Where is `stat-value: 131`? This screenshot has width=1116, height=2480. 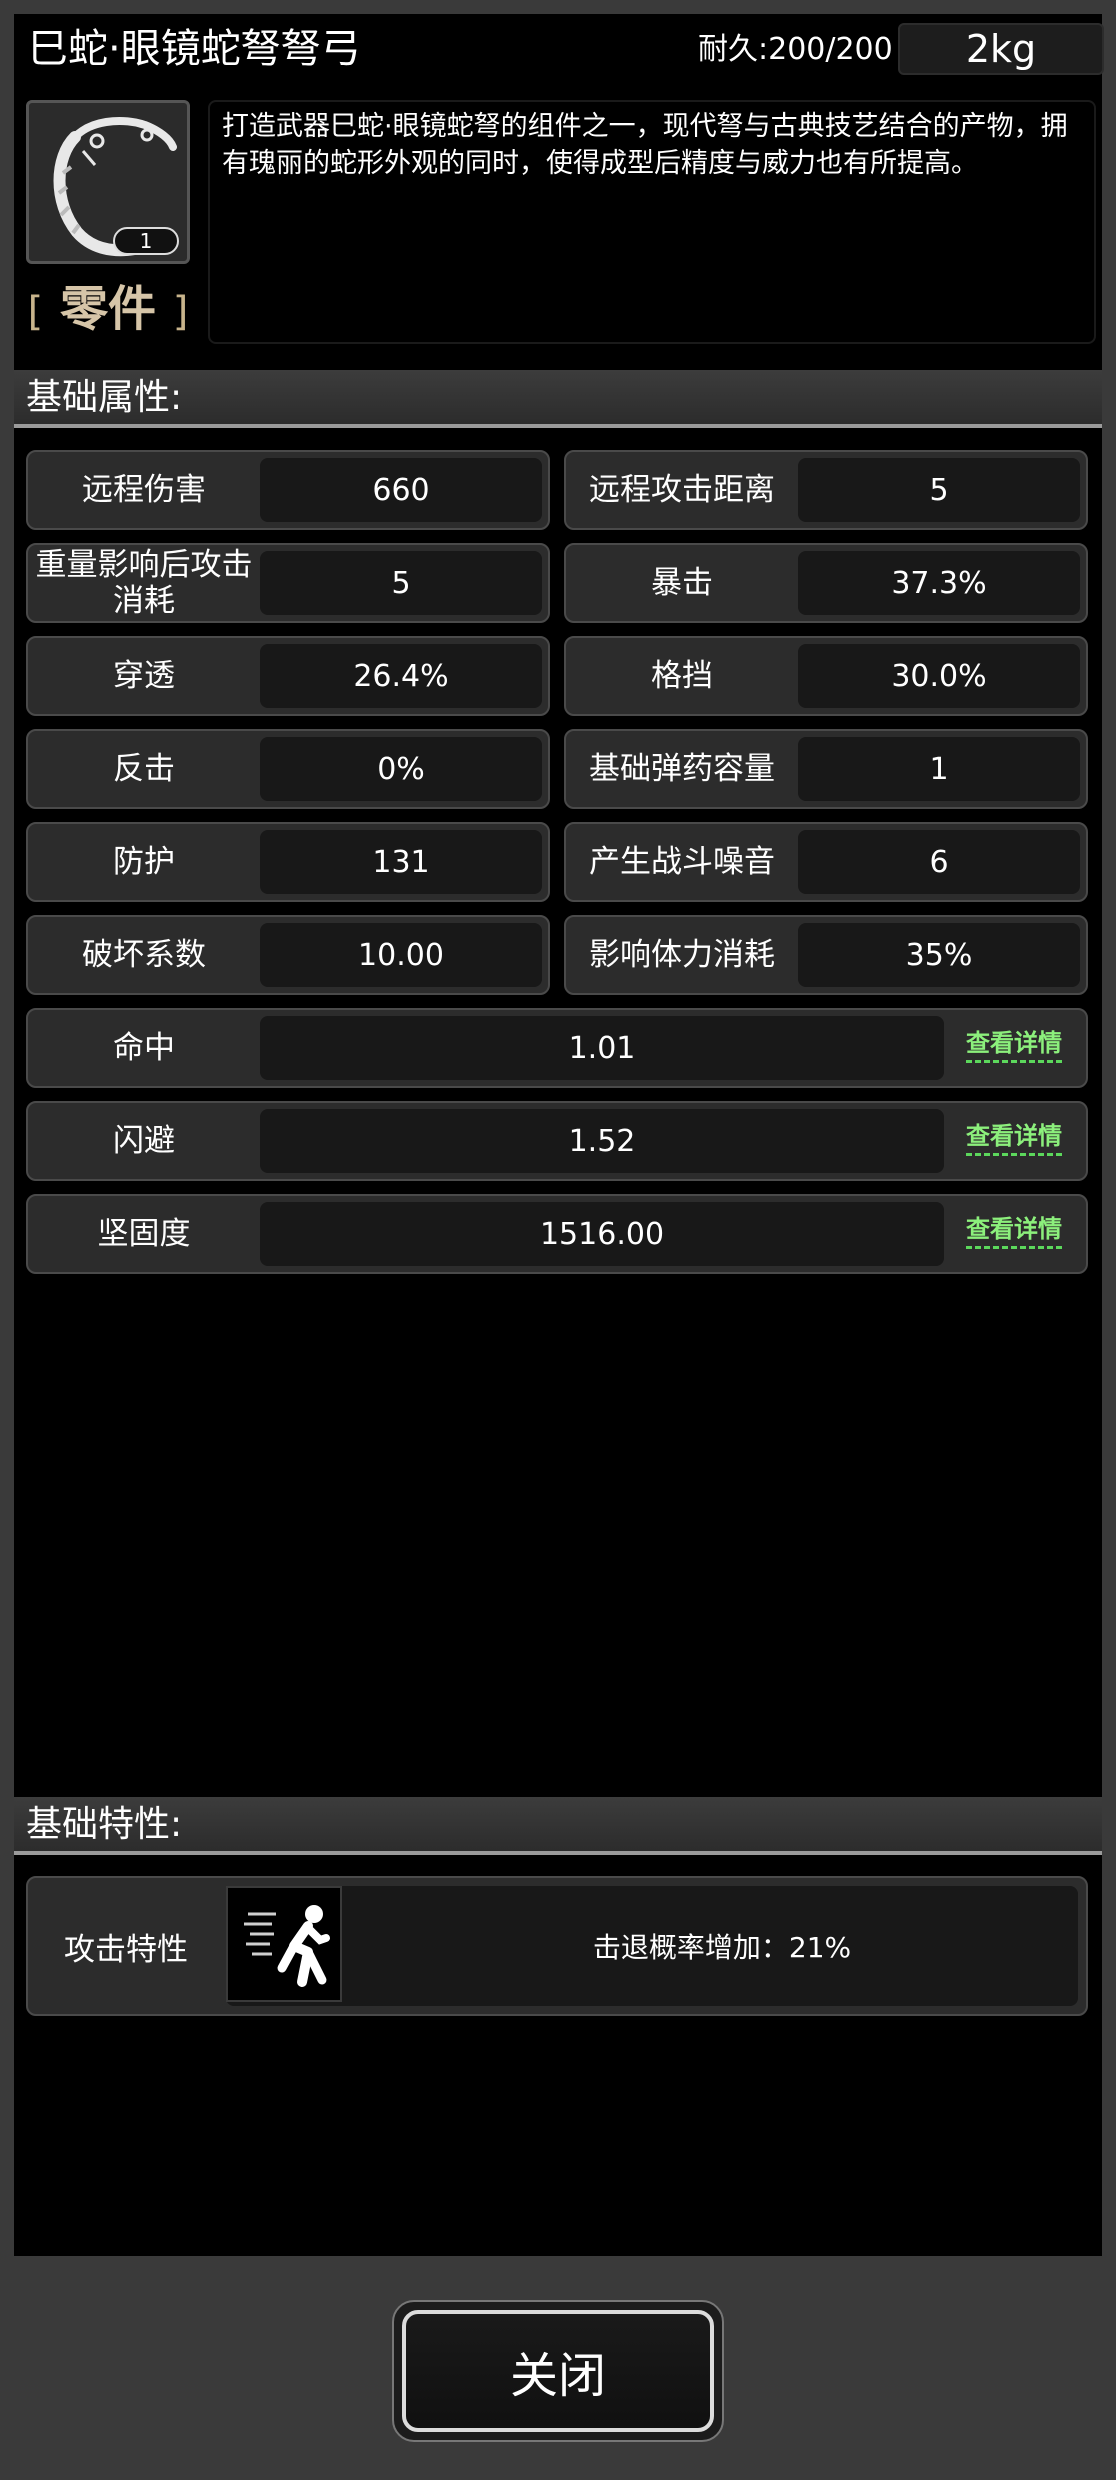 stat-value: 131 is located at coordinates (401, 862).